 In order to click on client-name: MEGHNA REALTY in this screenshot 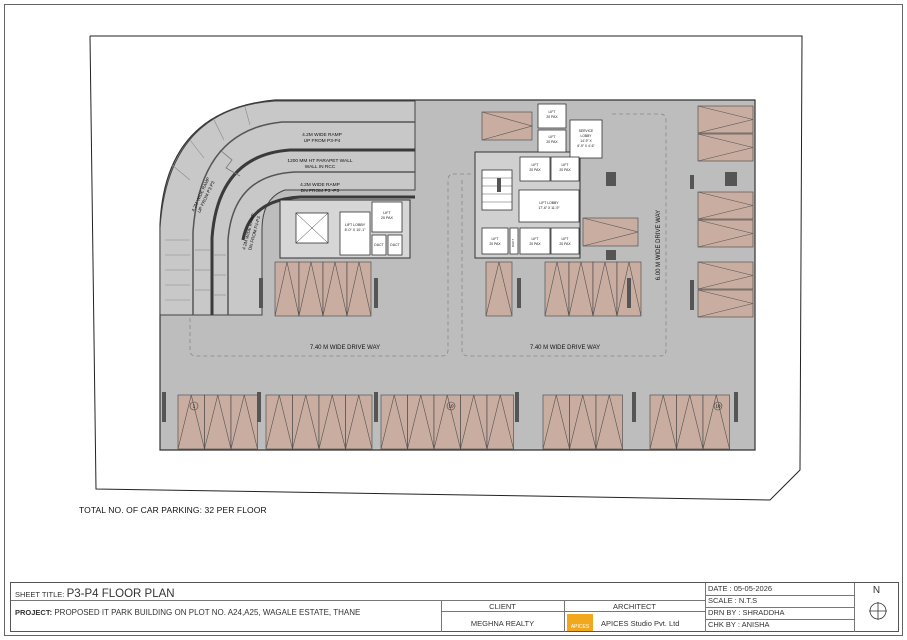, I will do `click(502, 623)`.